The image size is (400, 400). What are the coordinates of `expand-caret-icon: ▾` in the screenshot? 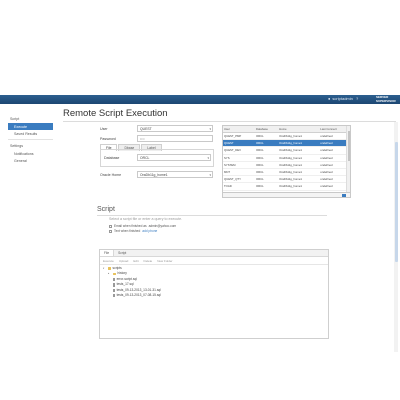 It's located at (104, 268).